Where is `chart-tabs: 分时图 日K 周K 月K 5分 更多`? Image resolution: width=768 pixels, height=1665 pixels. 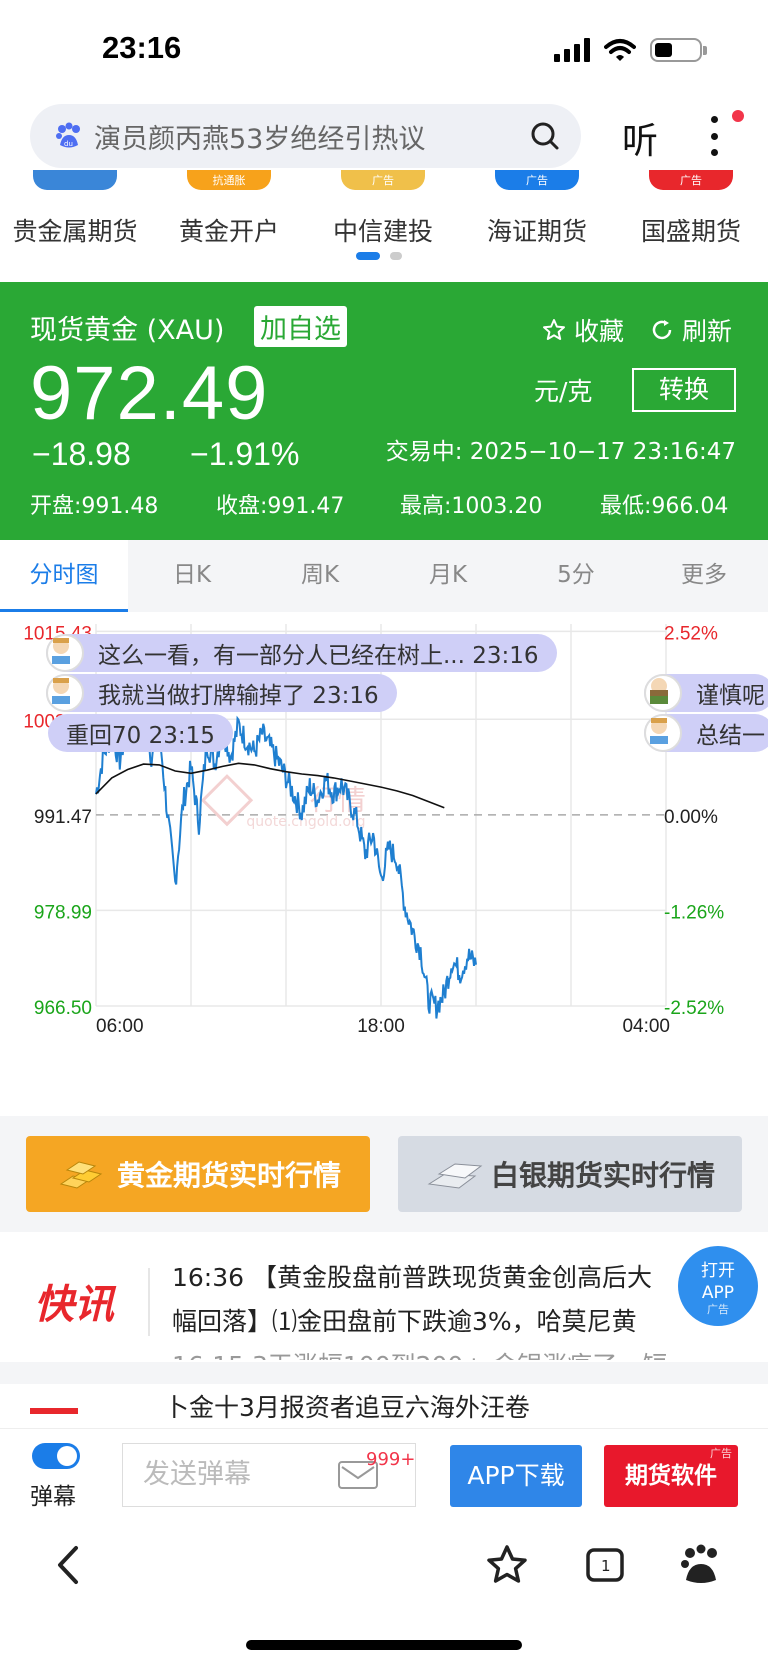 chart-tabs: 分时图 日K 周K 月K 5分 更多 is located at coordinates (384, 576).